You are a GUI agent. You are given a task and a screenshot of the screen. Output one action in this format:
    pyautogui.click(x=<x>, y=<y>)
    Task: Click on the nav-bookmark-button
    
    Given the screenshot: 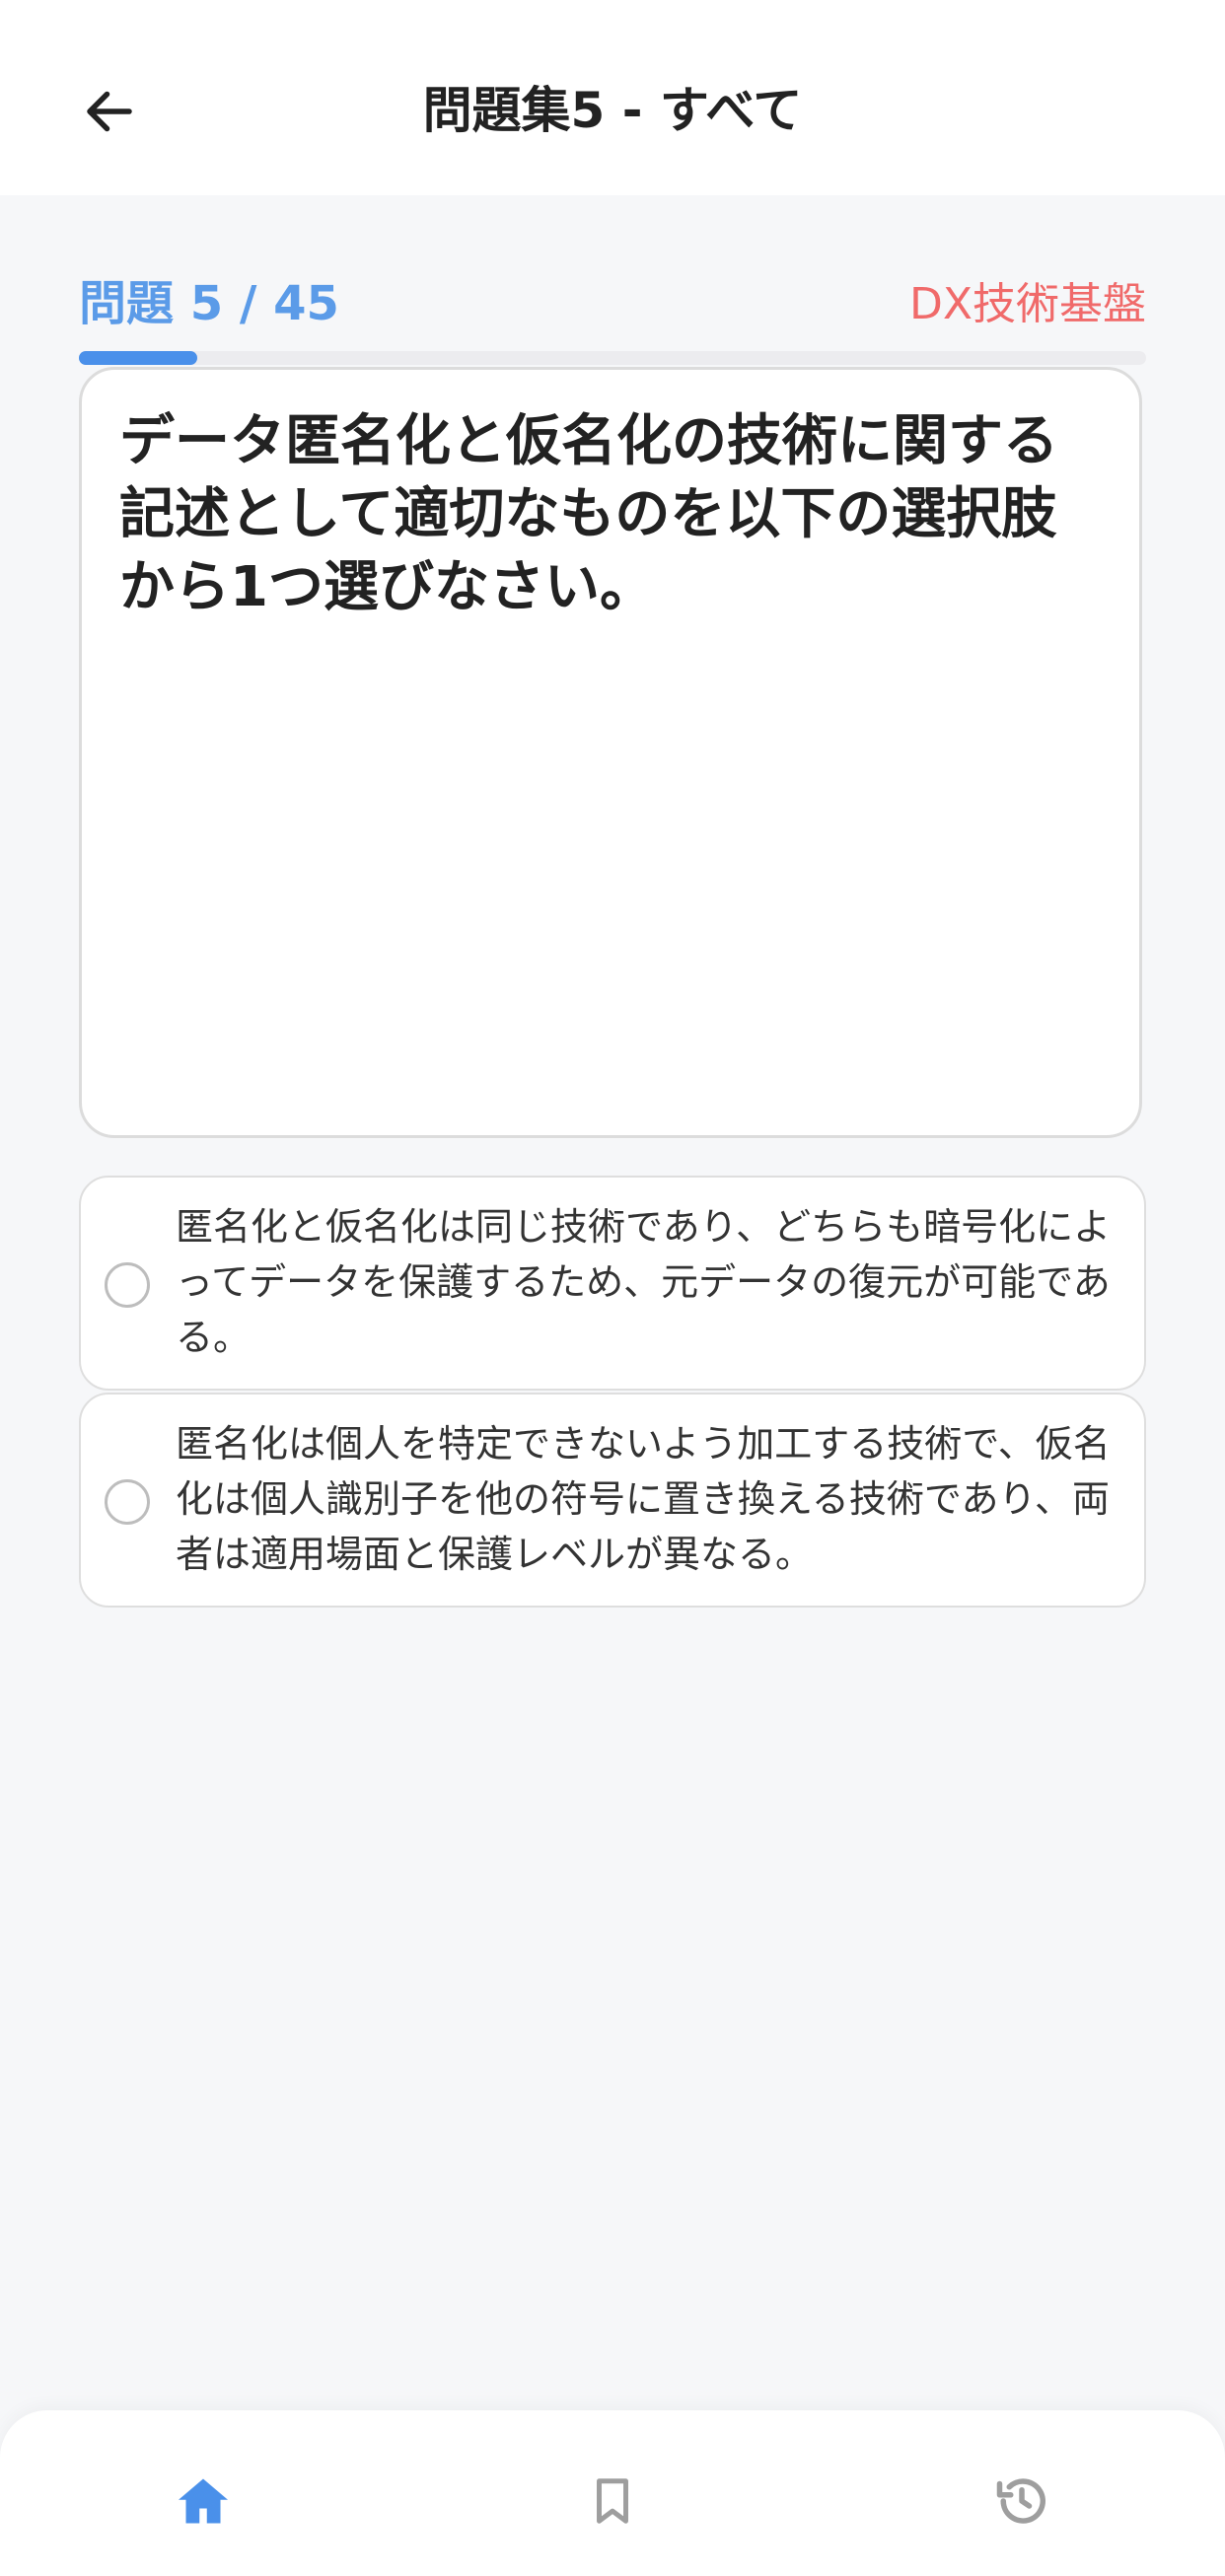 What is the action you would take?
    pyautogui.click(x=612, y=2501)
    